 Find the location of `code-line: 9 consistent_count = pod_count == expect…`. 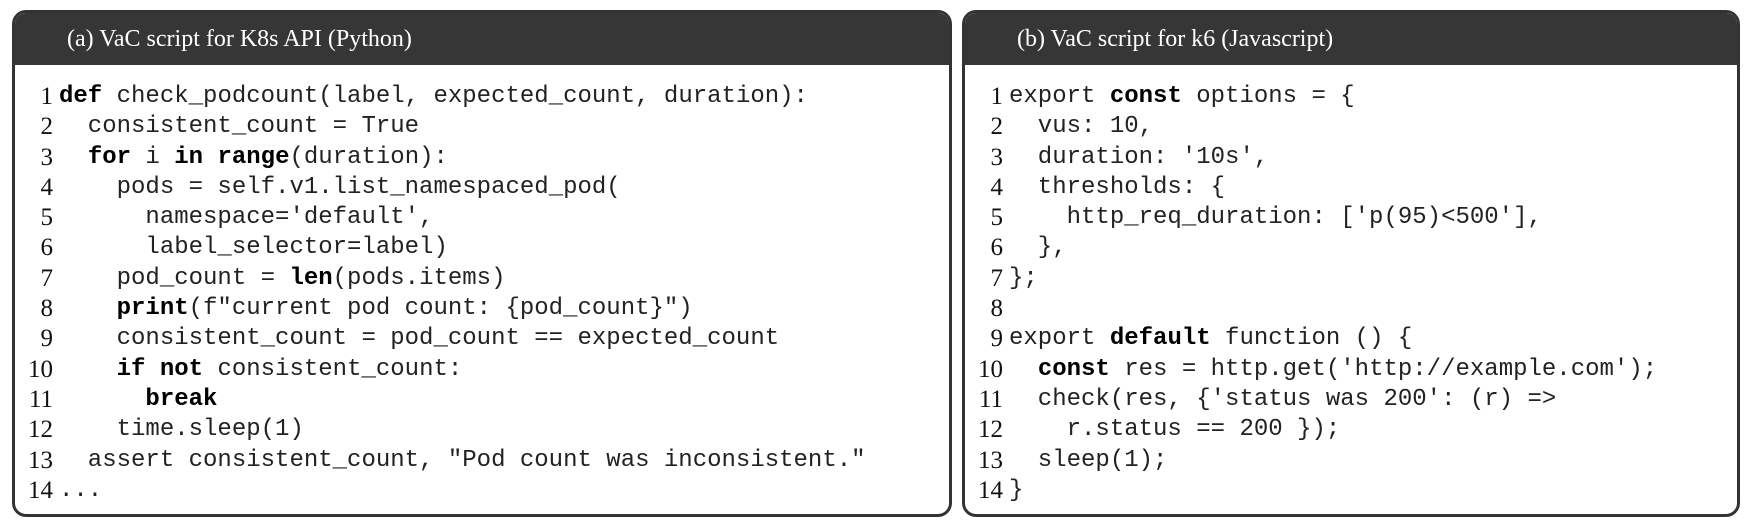

code-line: 9 consistent_count = pod_count == expect… is located at coordinates (482, 339).